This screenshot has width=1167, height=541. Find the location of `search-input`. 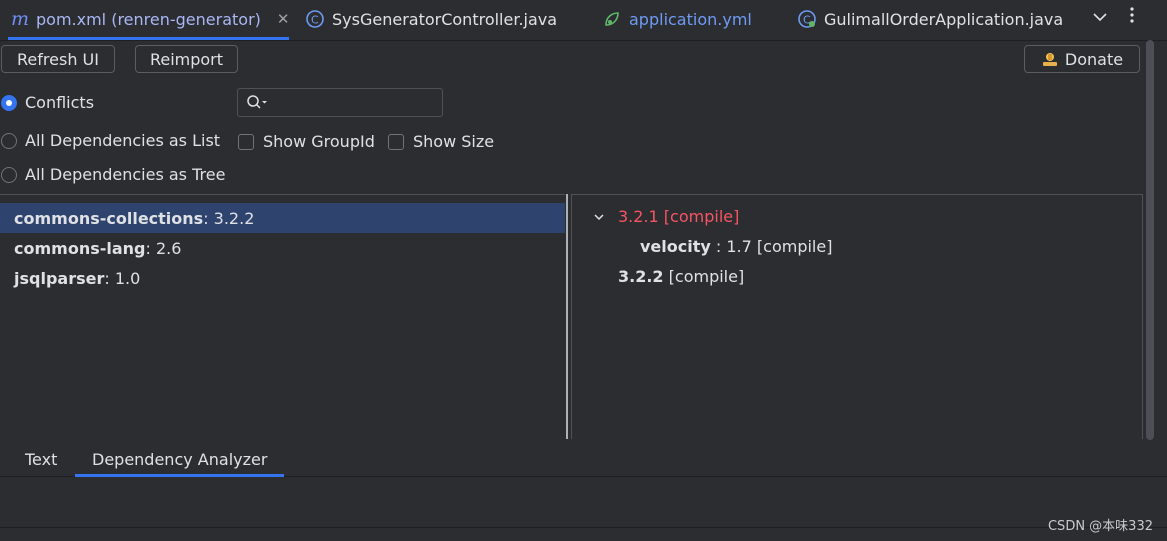

search-input is located at coordinates (340, 102).